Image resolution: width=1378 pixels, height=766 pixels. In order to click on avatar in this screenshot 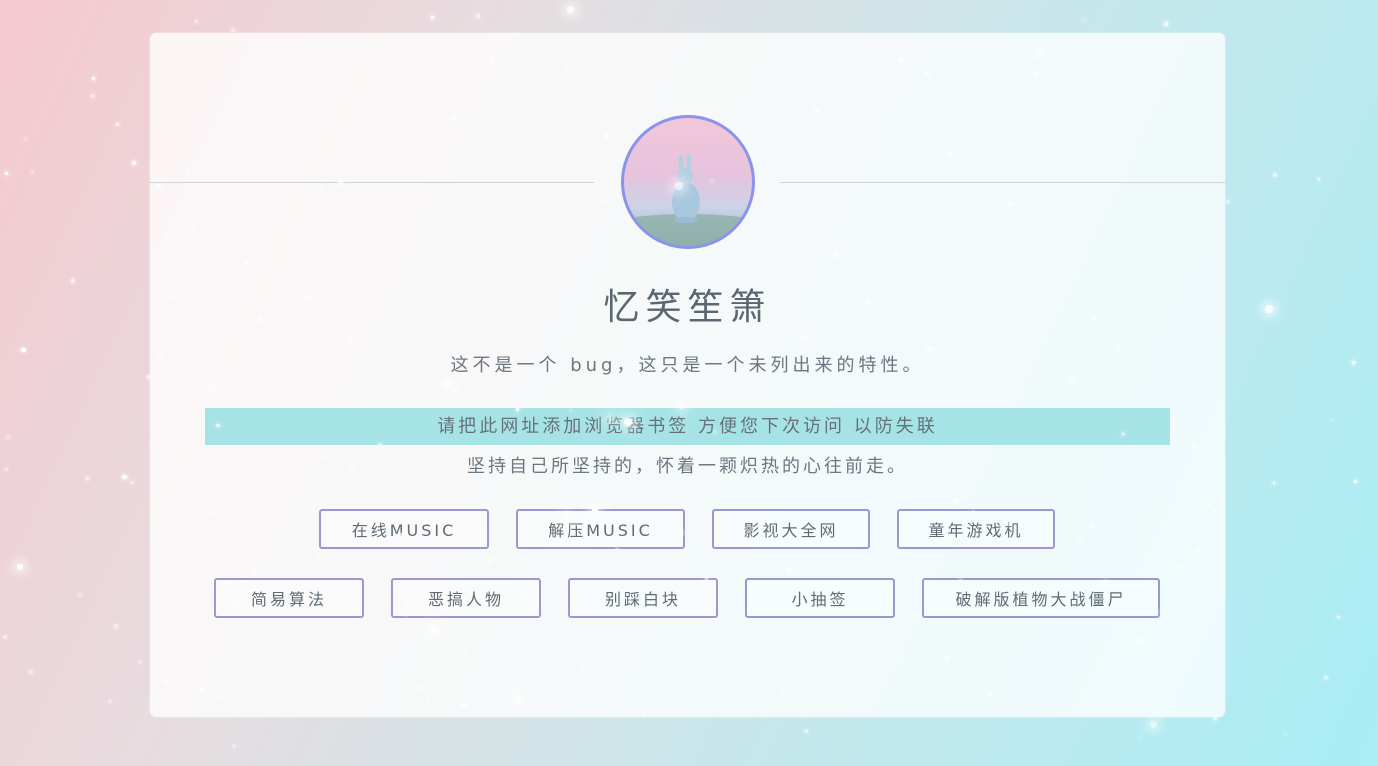, I will do `click(688, 182)`.